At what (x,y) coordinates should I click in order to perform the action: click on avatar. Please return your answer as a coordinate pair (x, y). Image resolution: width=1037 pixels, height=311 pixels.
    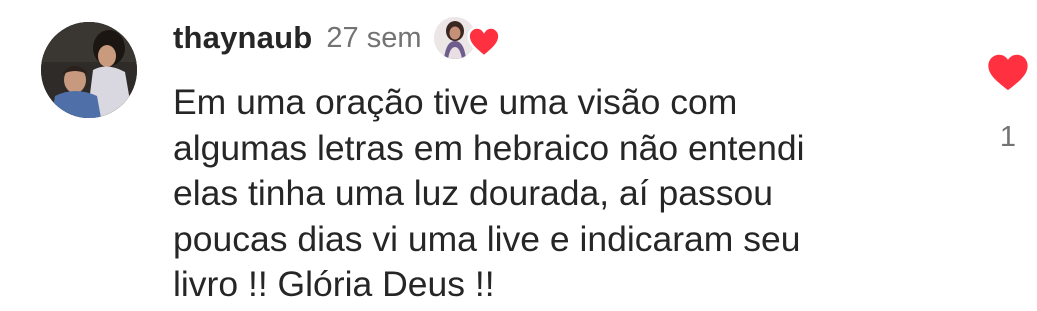
    Looking at the image, I should click on (89, 70).